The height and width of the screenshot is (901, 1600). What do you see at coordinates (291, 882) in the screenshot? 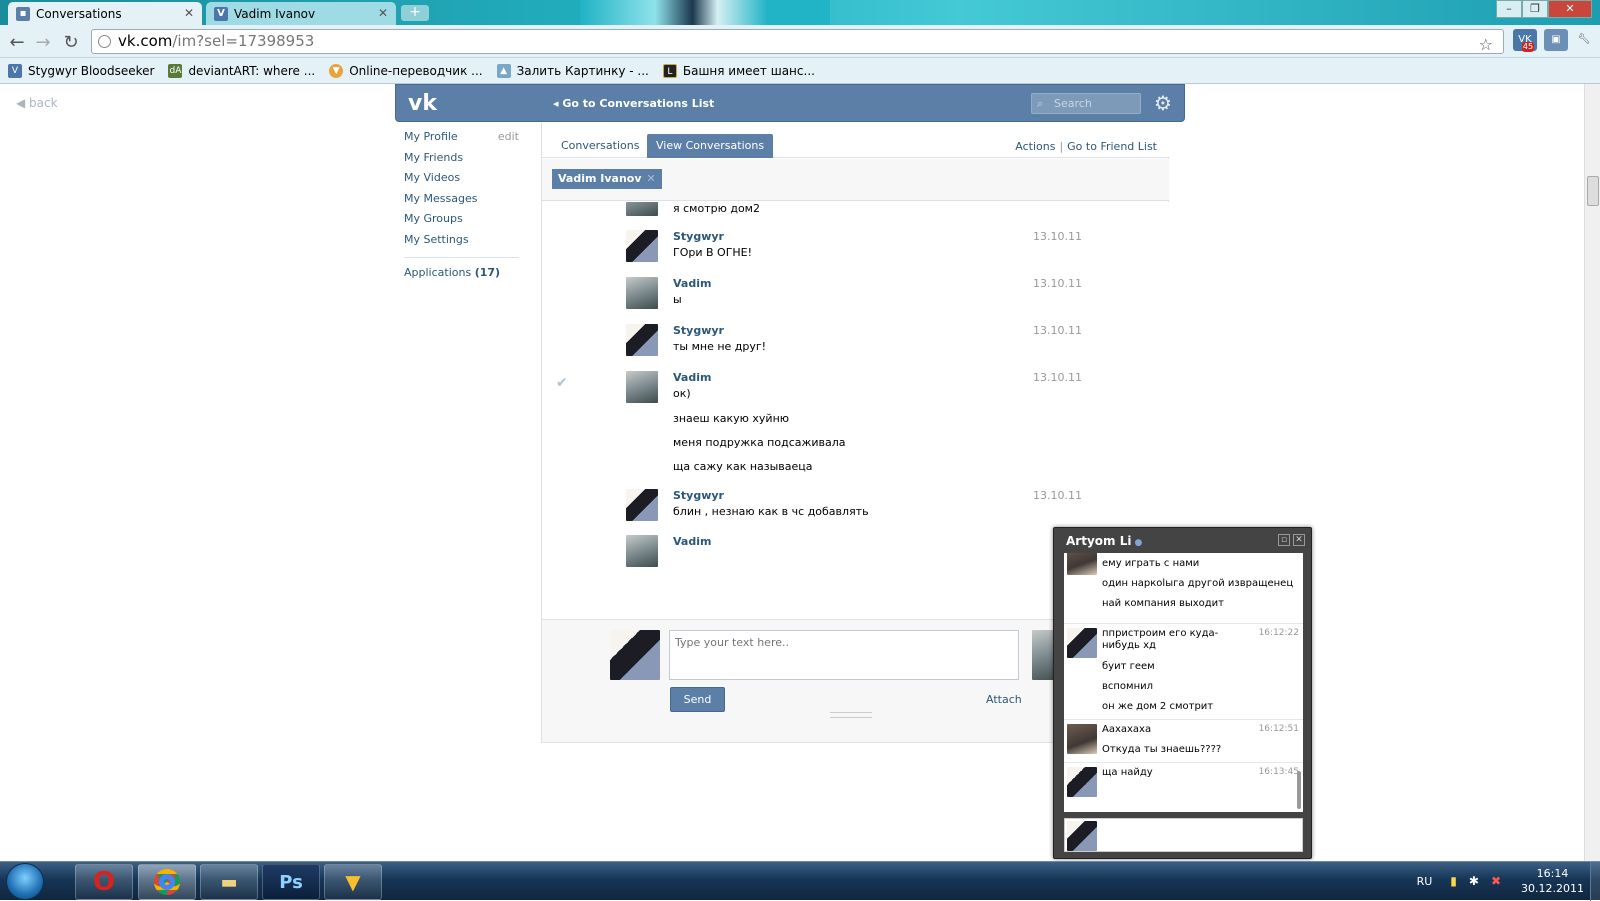
I see `photoshop-icon: Ps` at bounding box center [291, 882].